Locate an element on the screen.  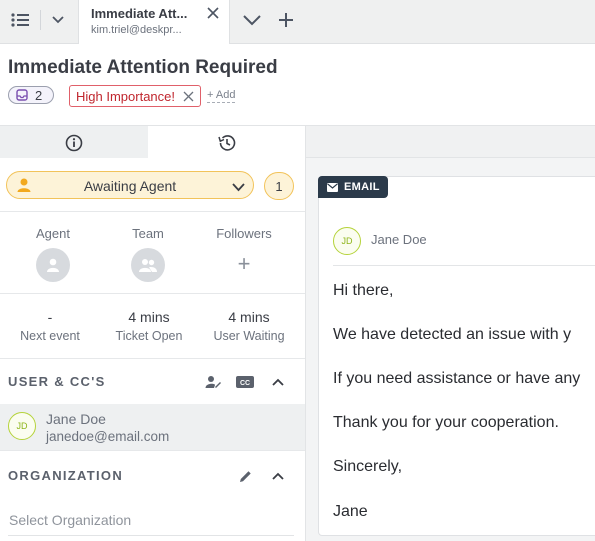
sidebar-tabs is located at coordinates (152, 142).